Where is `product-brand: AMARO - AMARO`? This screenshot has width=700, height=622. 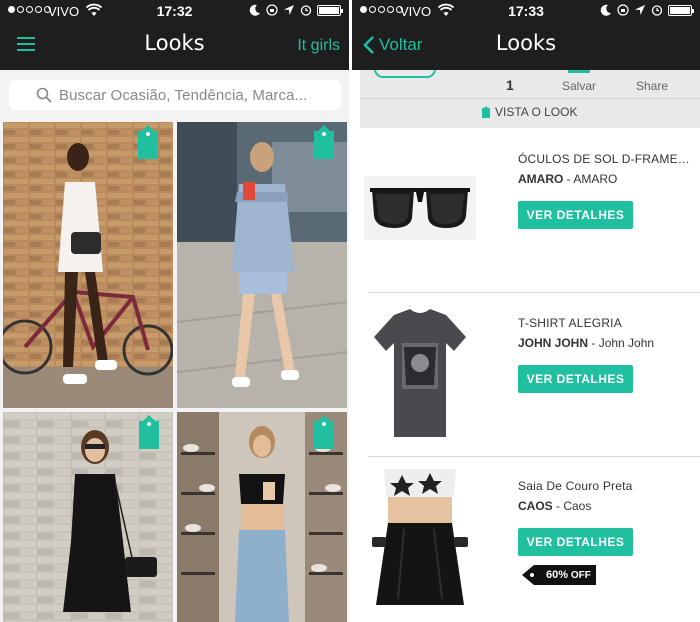 product-brand: AMARO - AMARO is located at coordinates (568, 179).